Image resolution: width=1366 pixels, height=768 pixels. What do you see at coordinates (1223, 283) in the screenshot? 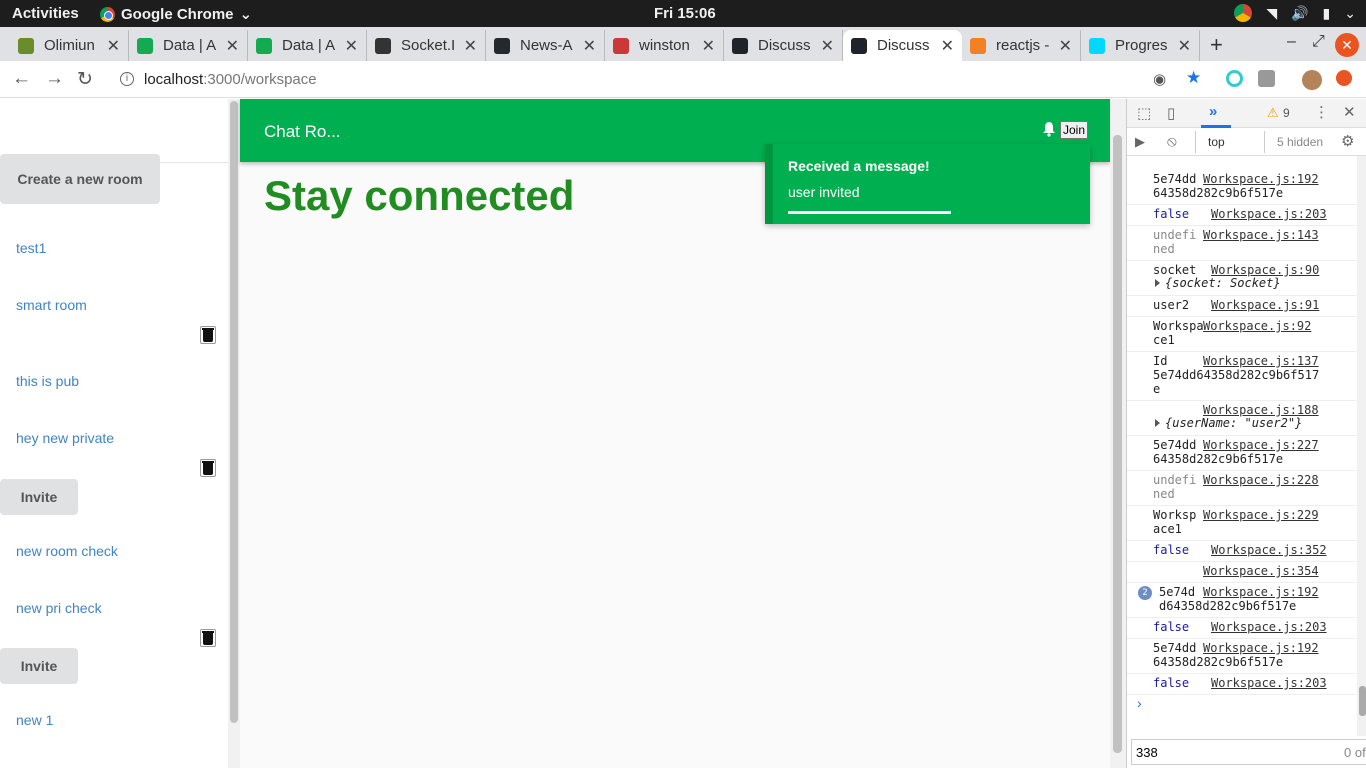
I see `object-preview: {socket: Socket}` at bounding box center [1223, 283].